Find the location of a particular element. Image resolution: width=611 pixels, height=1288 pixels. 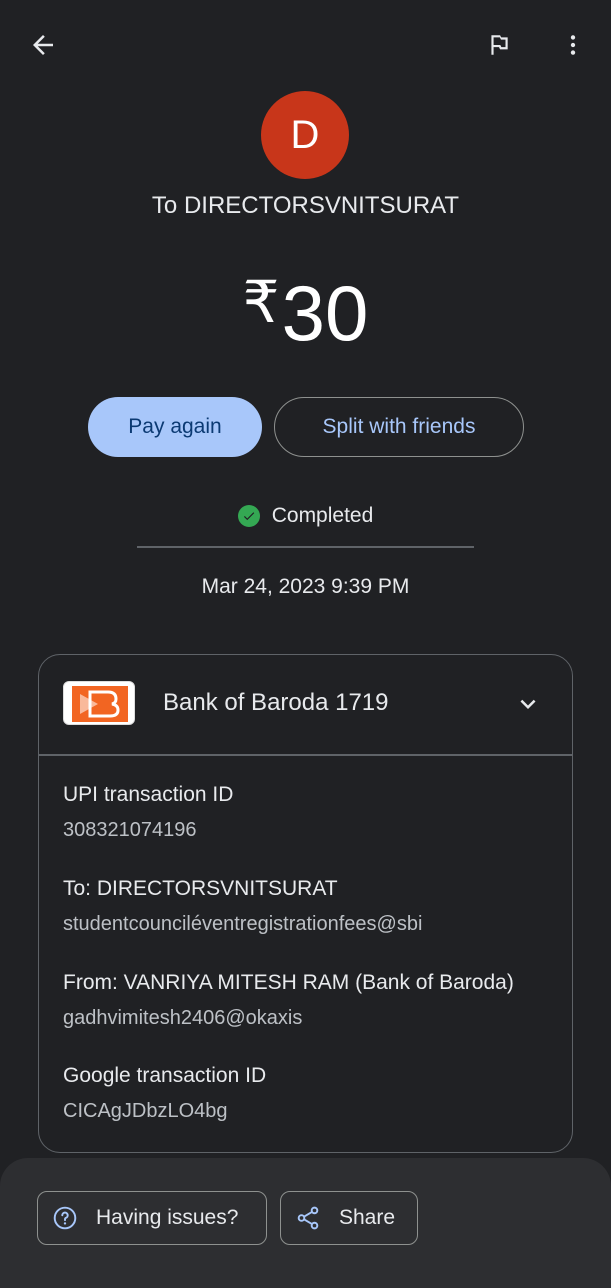

amount-value: 30 is located at coordinates (325, 313).